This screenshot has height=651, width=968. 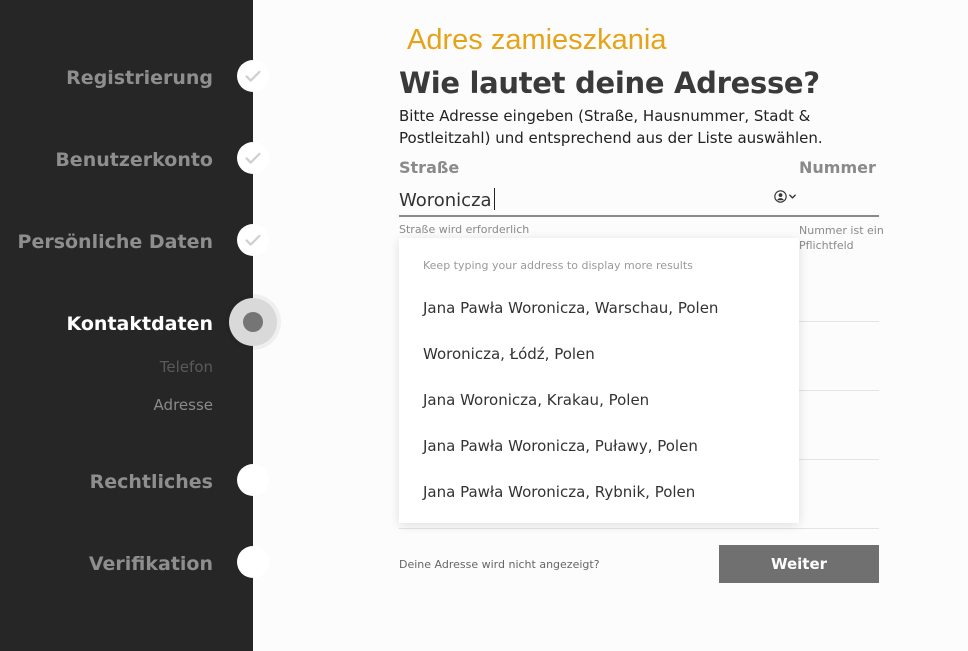 I want to click on section-label: Adres zamieszkania, so click(x=537, y=40).